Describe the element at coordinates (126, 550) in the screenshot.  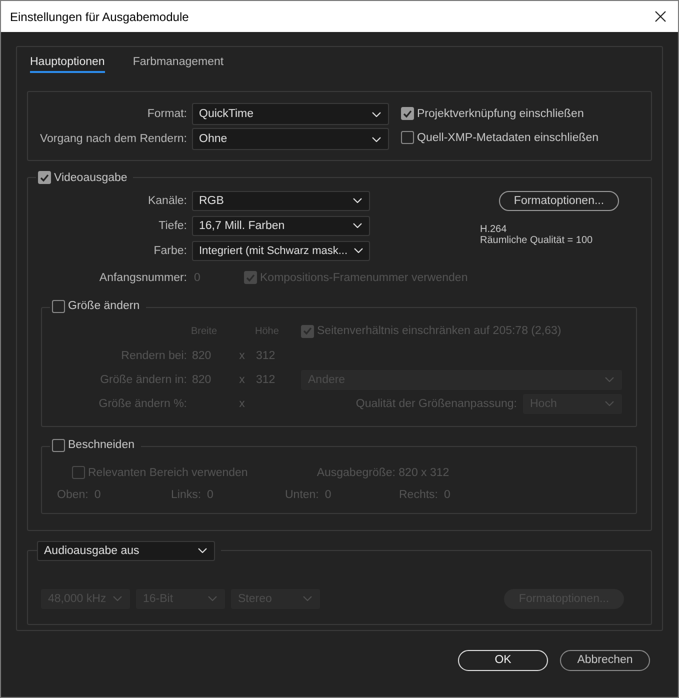
I see `audio-output-dropdown: Audioausgabe aus` at that location.